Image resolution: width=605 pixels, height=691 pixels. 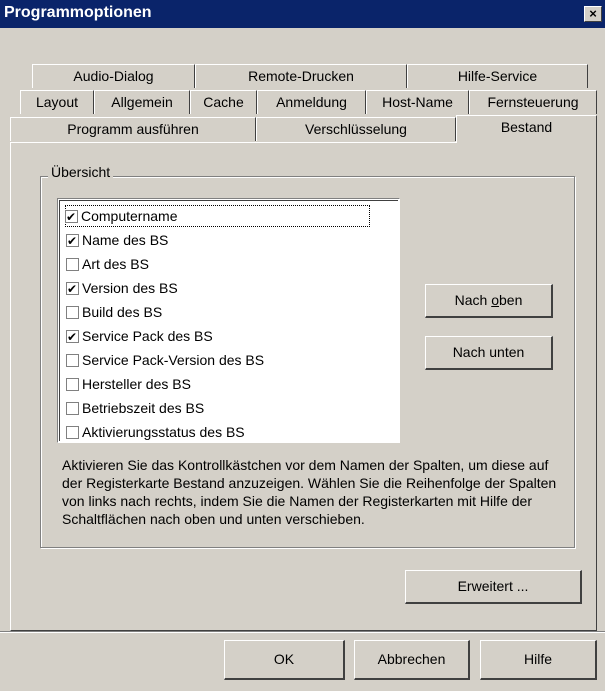 What do you see at coordinates (489, 301) in the screenshot?
I see `move-up-button: Nach oben` at bounding box center [489, 301].